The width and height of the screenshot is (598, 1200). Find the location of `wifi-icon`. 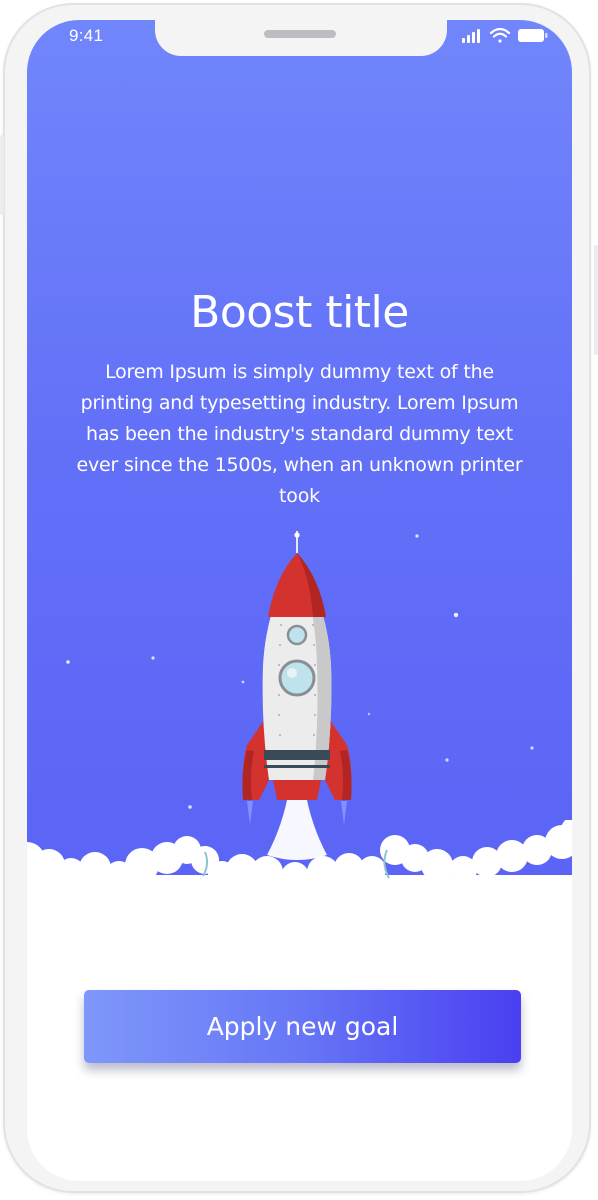

wifi-icon is located at coordinates (500, 35).